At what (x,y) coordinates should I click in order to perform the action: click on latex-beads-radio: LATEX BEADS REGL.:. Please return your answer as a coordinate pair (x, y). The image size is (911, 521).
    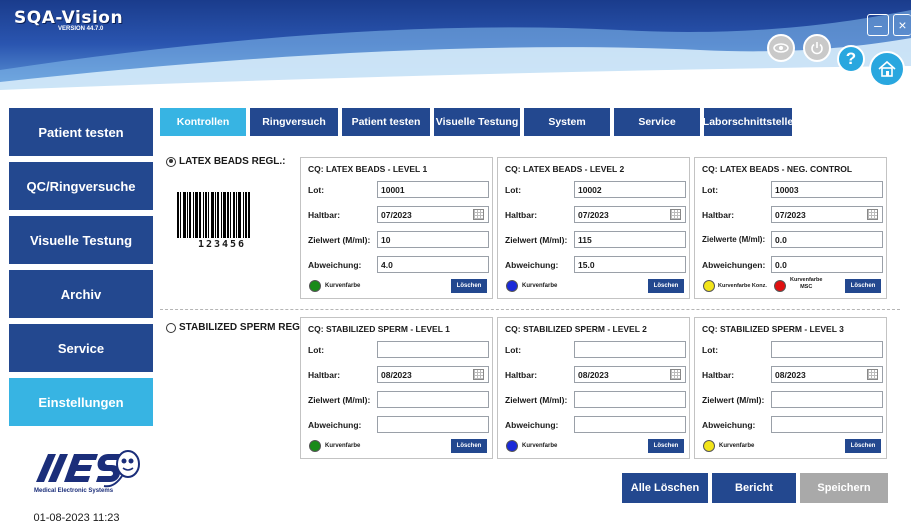
    Looking at the image, I should click on (225, 161).